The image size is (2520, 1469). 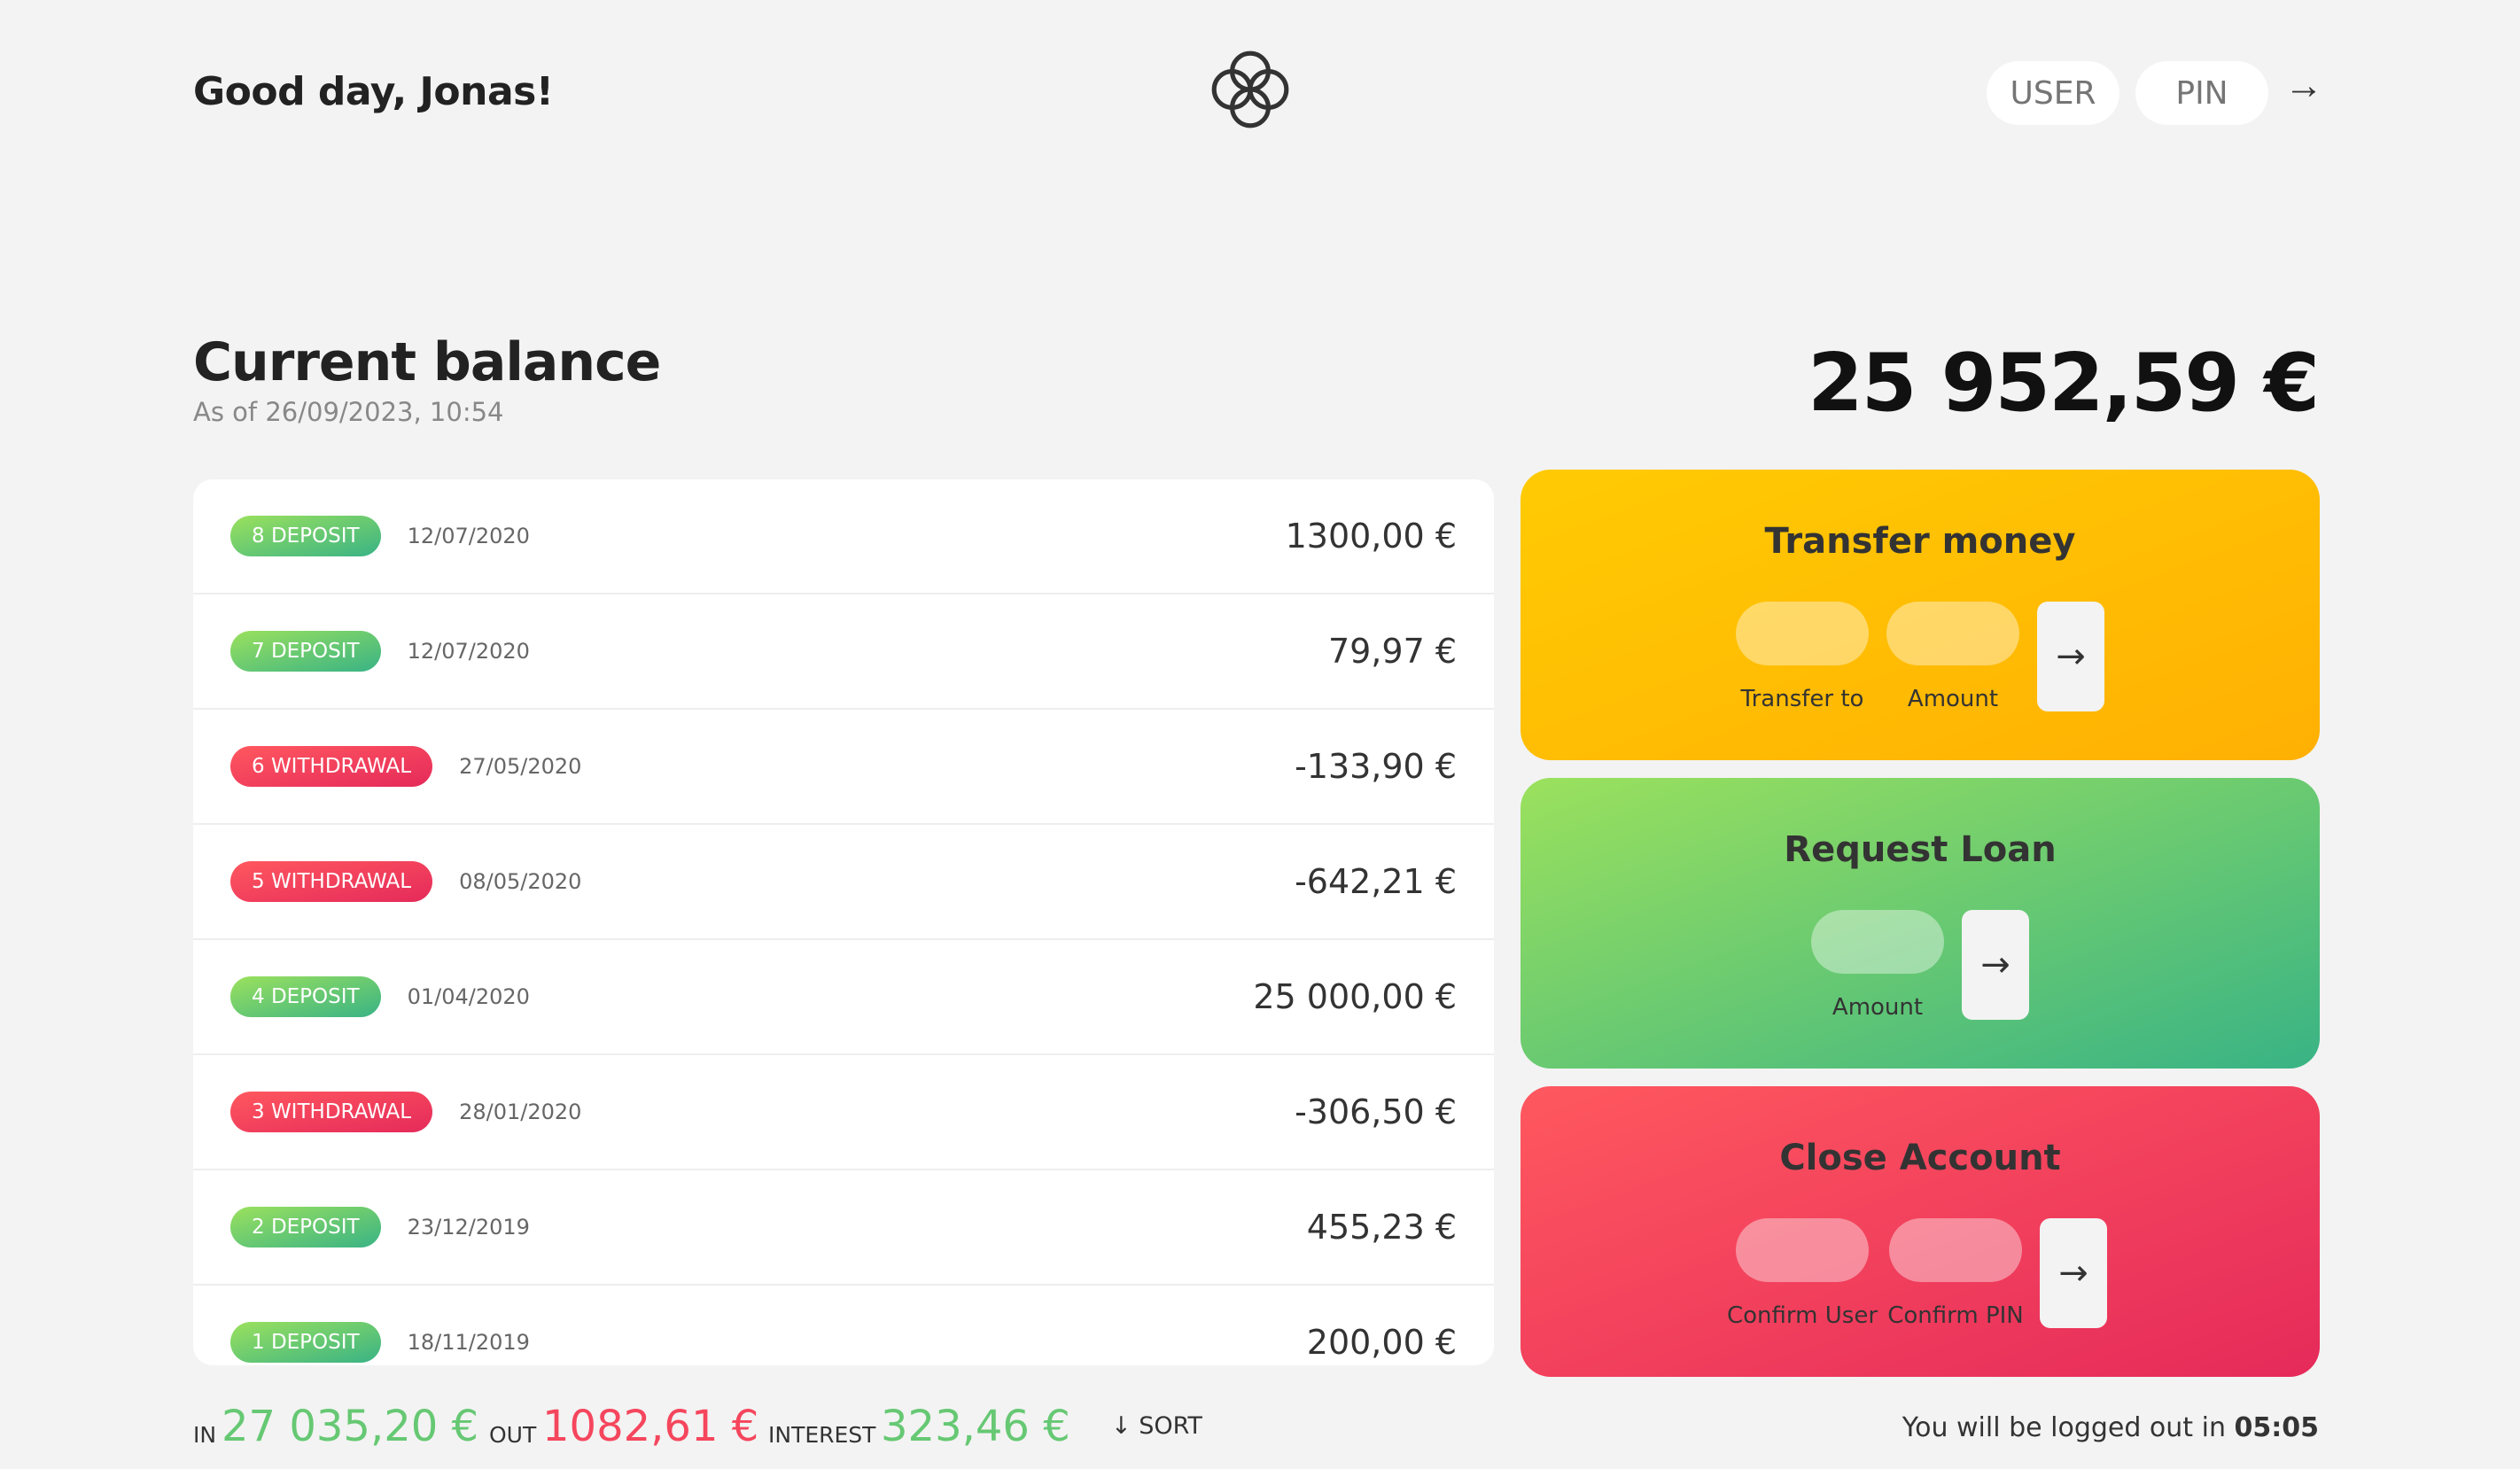 I want to click on welcome-message: Good day, Jonas!, so click(x=373, y=91).